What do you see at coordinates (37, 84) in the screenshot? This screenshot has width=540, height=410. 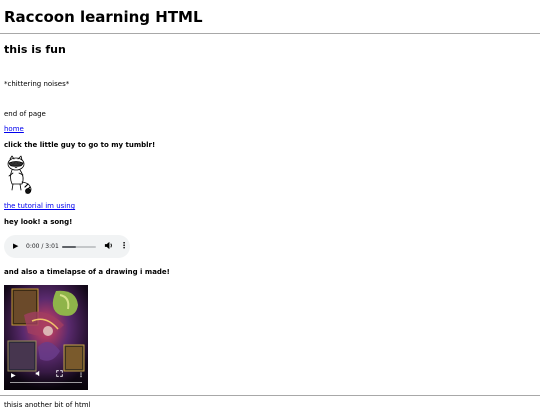 I see `chittering-text: *chittering noises*` at bounding box center [37, 84].